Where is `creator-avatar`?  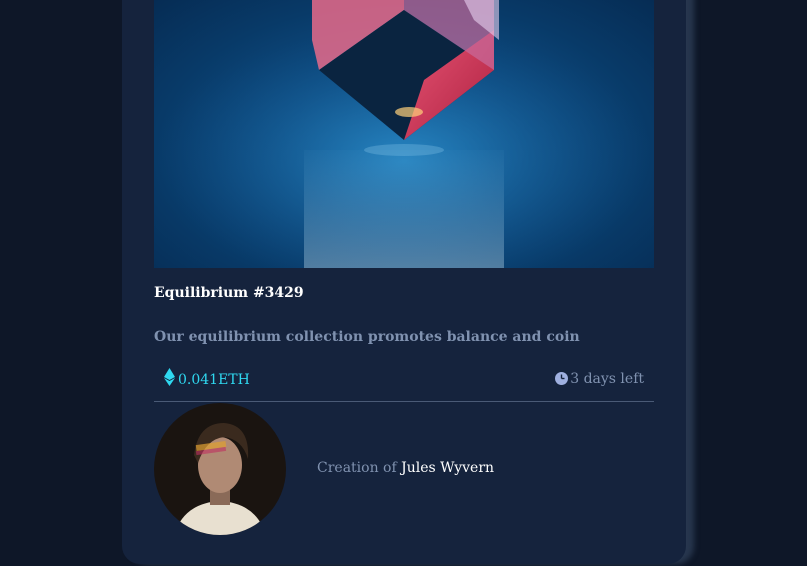
creator-avatar is located at coordinates (220, 469).